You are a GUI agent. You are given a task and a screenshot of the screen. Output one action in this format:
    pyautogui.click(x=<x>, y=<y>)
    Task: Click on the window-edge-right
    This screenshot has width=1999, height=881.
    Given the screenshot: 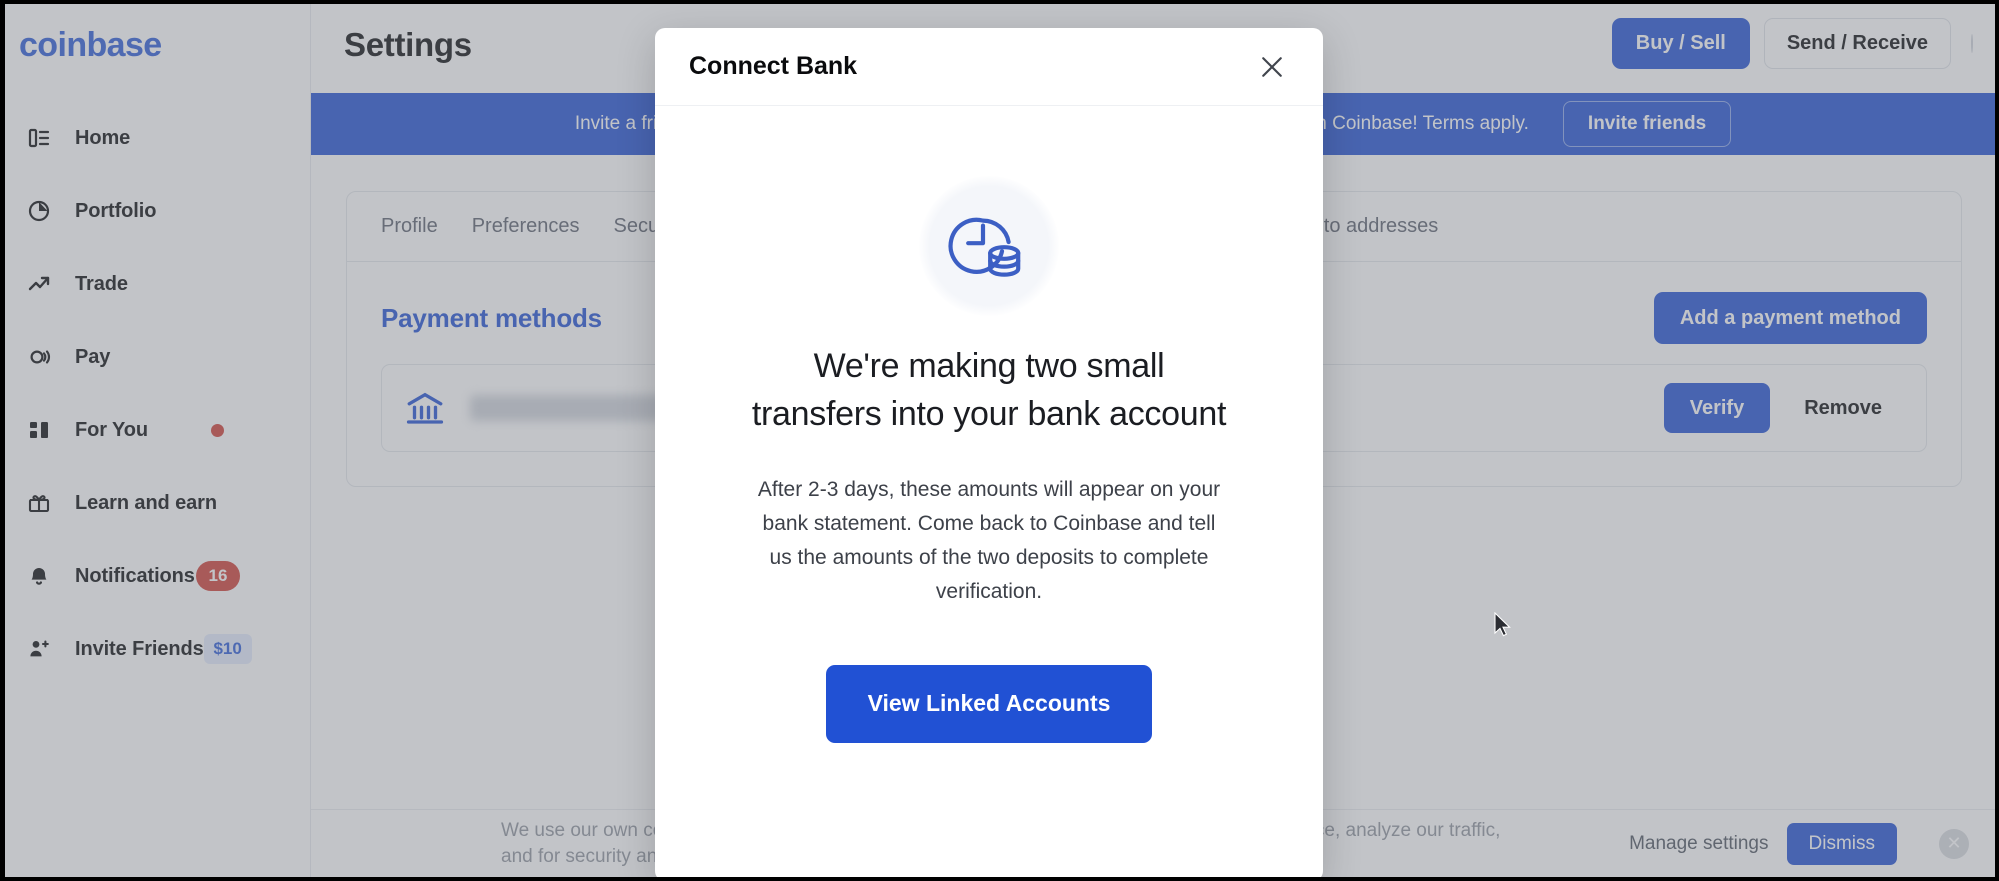 What is the action you would take?
    pyautogui.click(x=1997, y=440)
    